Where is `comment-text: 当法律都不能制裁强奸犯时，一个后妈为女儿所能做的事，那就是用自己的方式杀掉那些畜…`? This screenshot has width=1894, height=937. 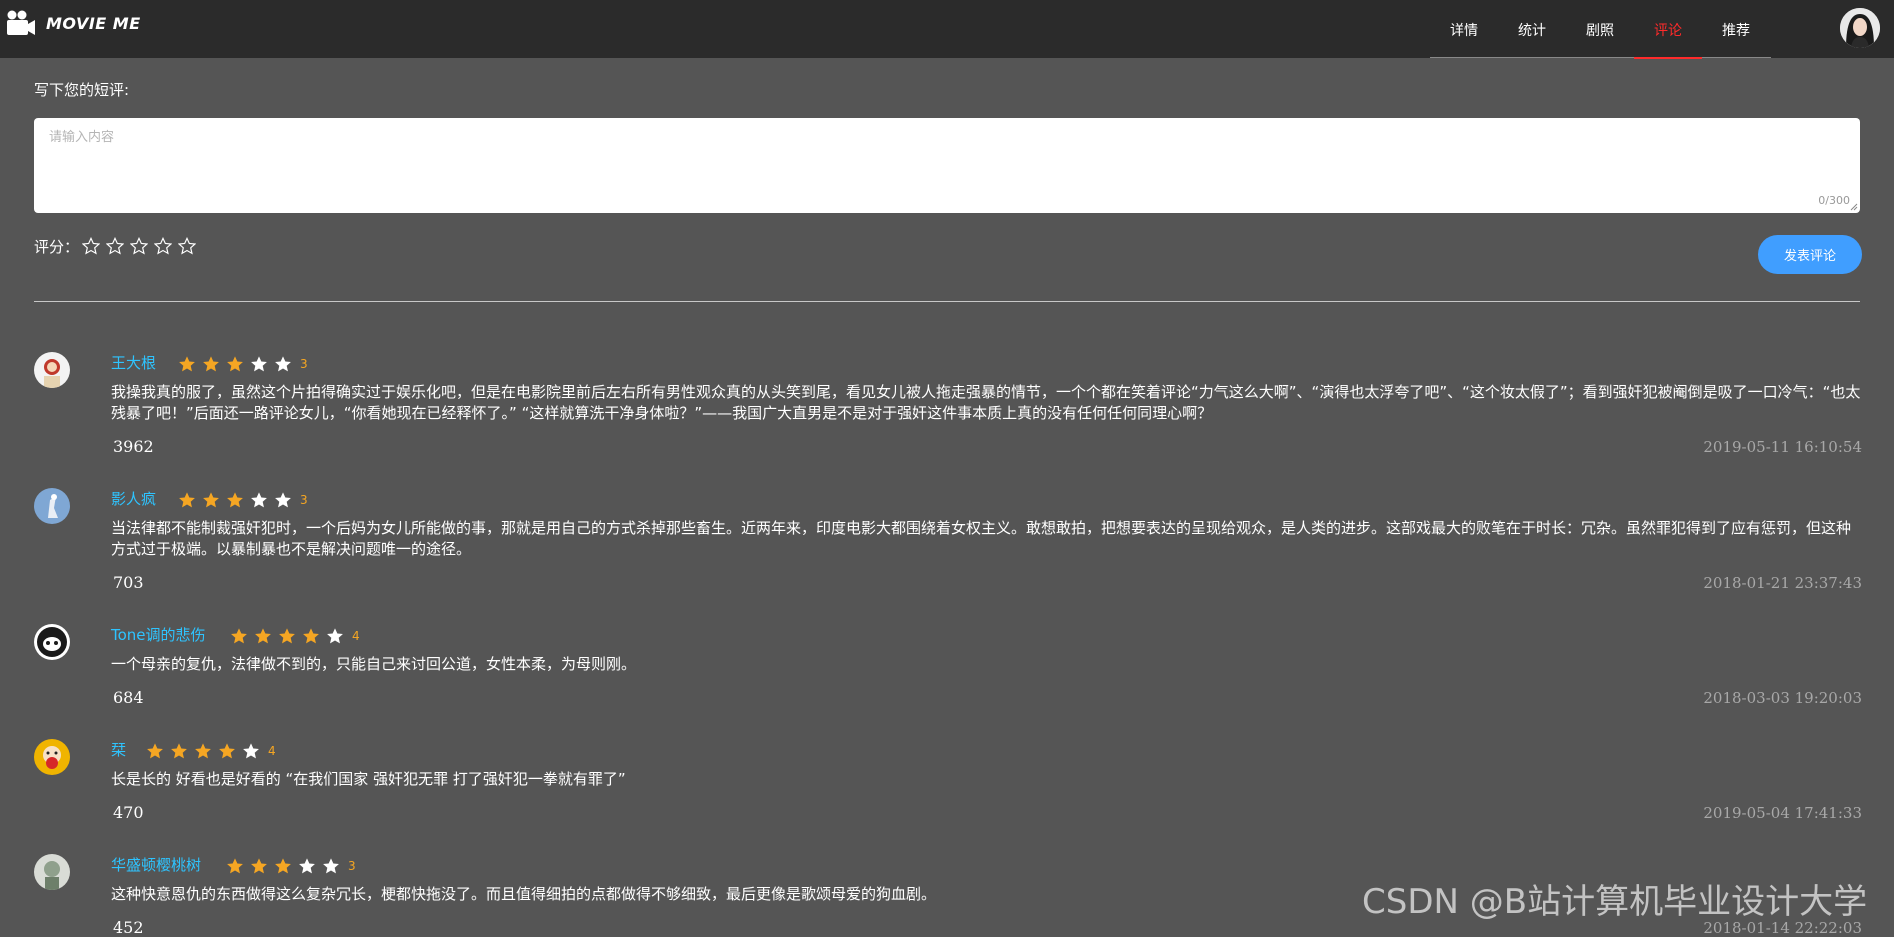 comment-text: 当法律都不能制裁强奸犯时，一个后妈为女儿所能做的事，那就是用自己的方式杀掉那些畜… is located at coordinates (981, 538).